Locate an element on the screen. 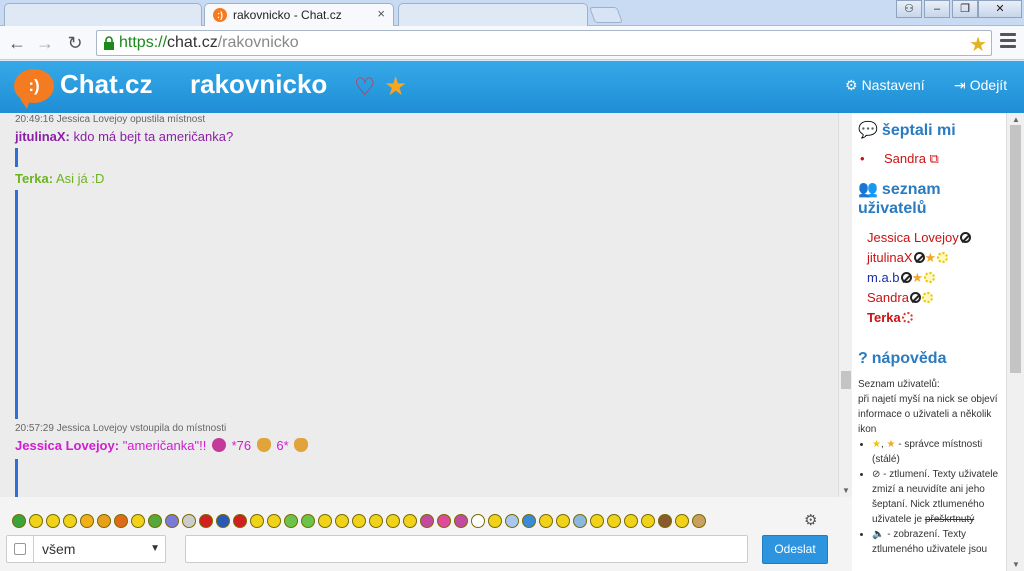 The height and width of the screenshot is (571, 1024). emoticon-icon is located at coordinates (218, 445).